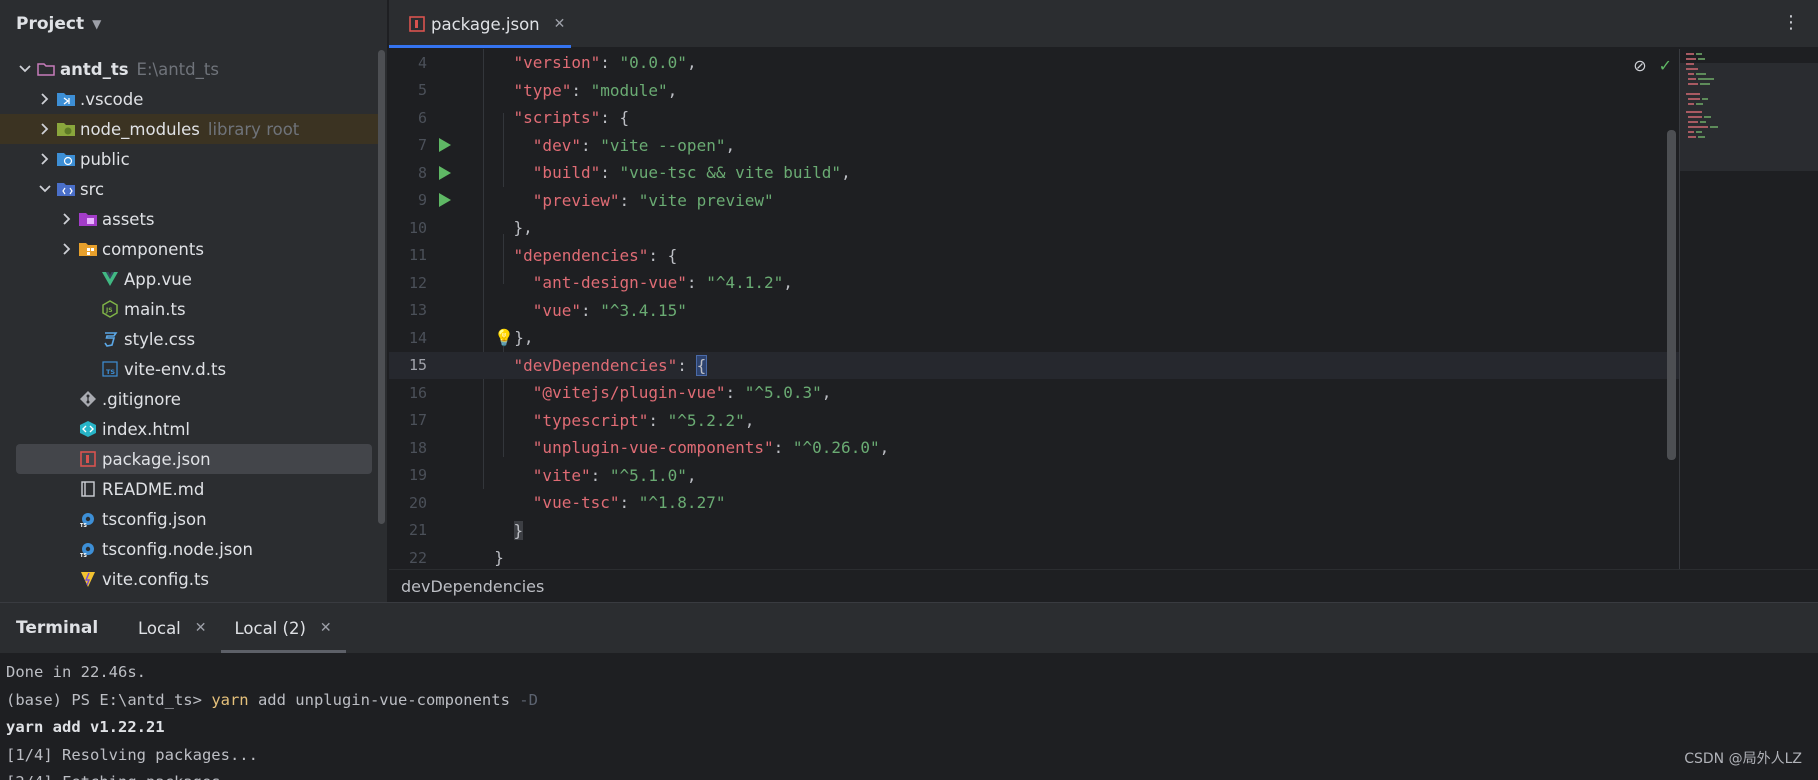  Describe the element at coordinates (189, 279) in the screenshot. I see `tree-item-app-vue: App.vue` at that location.